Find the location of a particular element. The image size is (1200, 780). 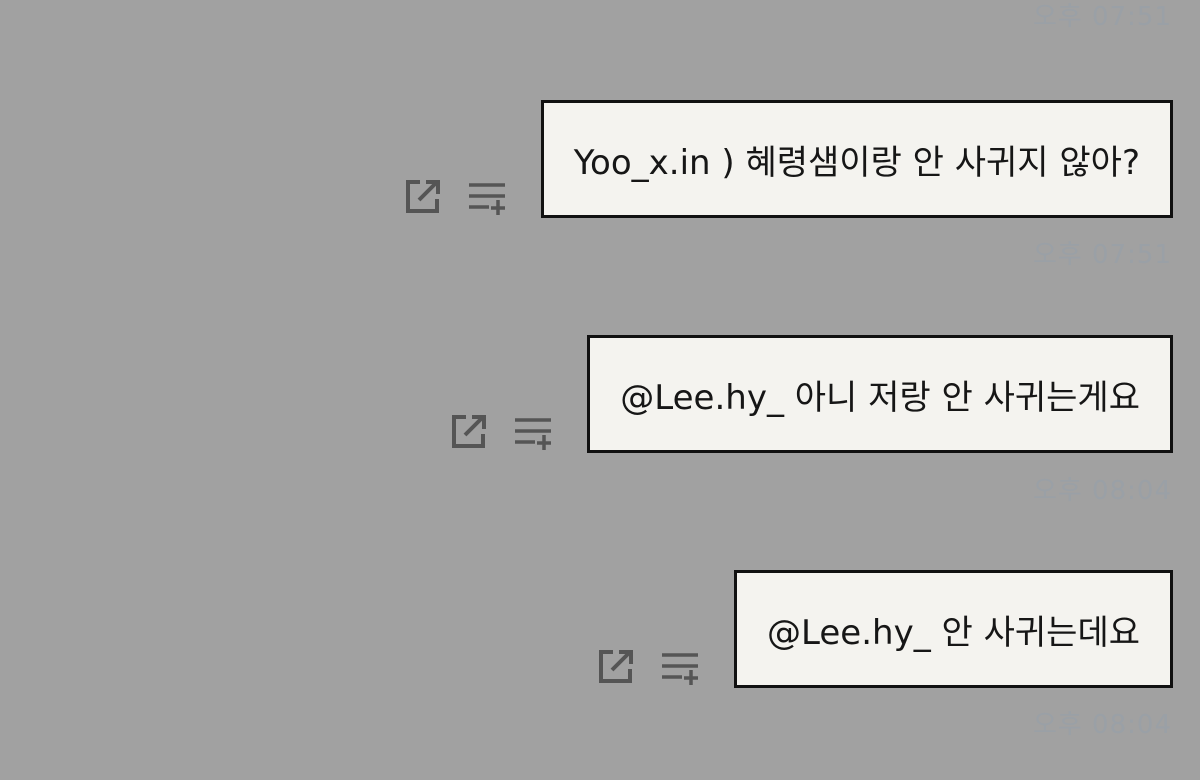

message-text: @Lee.hy_ 아니 저랑 안 사귀는게요 is located at coordinates (880, 397).